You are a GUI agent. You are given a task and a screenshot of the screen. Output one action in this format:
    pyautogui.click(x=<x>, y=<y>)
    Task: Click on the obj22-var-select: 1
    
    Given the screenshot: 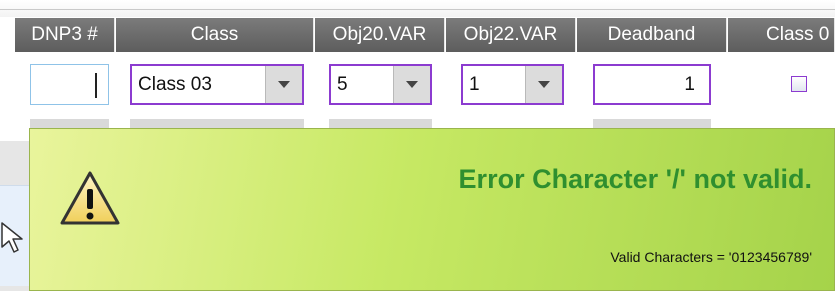 What is the action you would take?
    pyautogui.click(x=512, y=84)
    